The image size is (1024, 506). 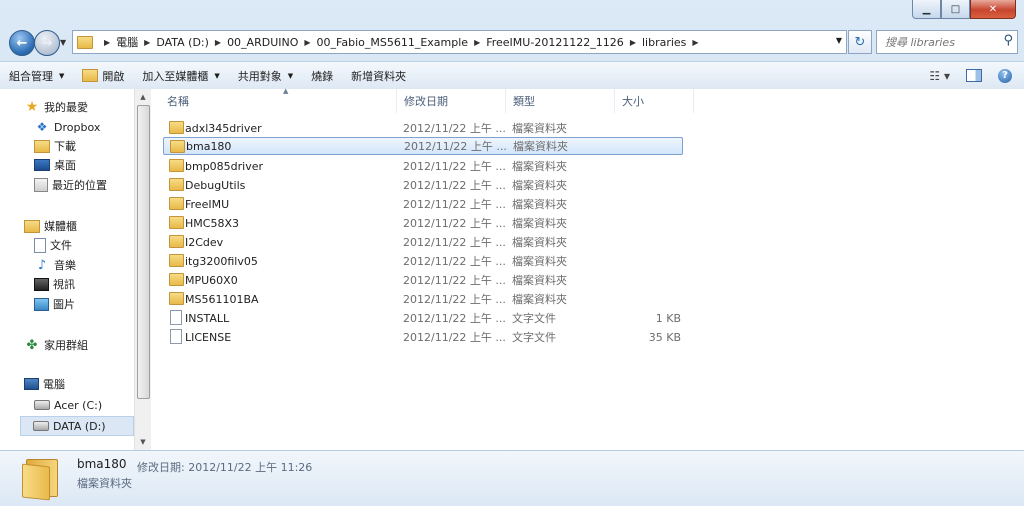 I want to click on nav-drive-d: DATA (D:), so click(x=77, y=426).